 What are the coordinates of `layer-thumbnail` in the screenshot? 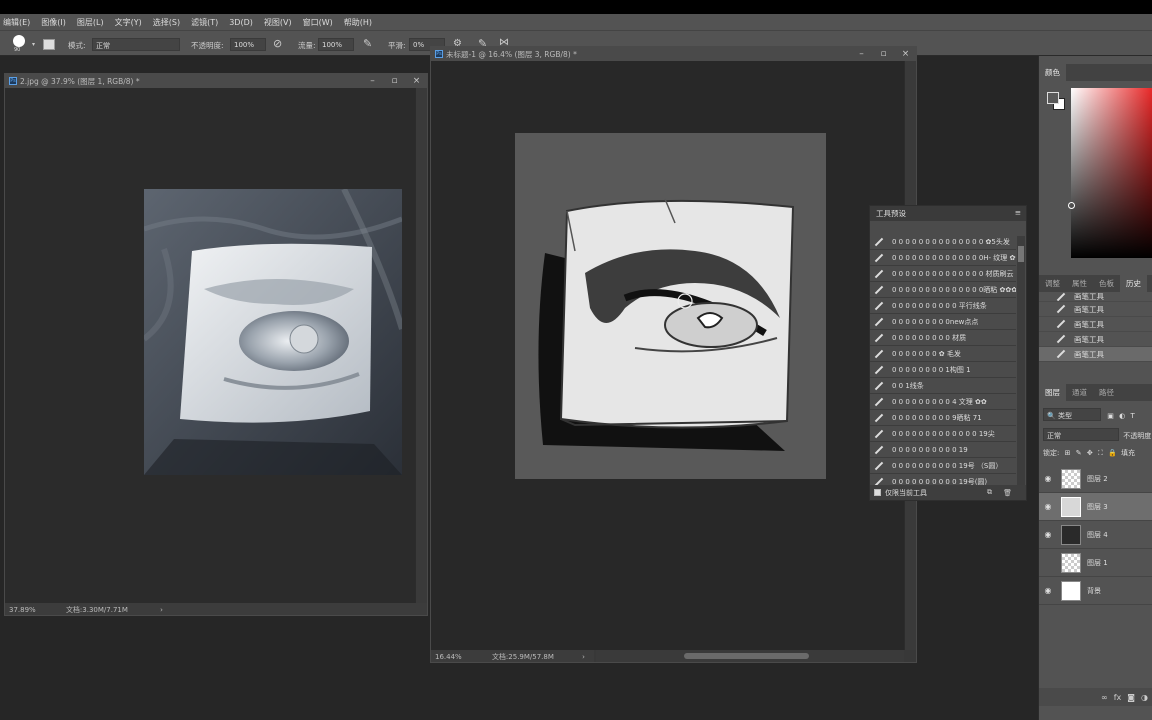 It's located at (1071, 562).